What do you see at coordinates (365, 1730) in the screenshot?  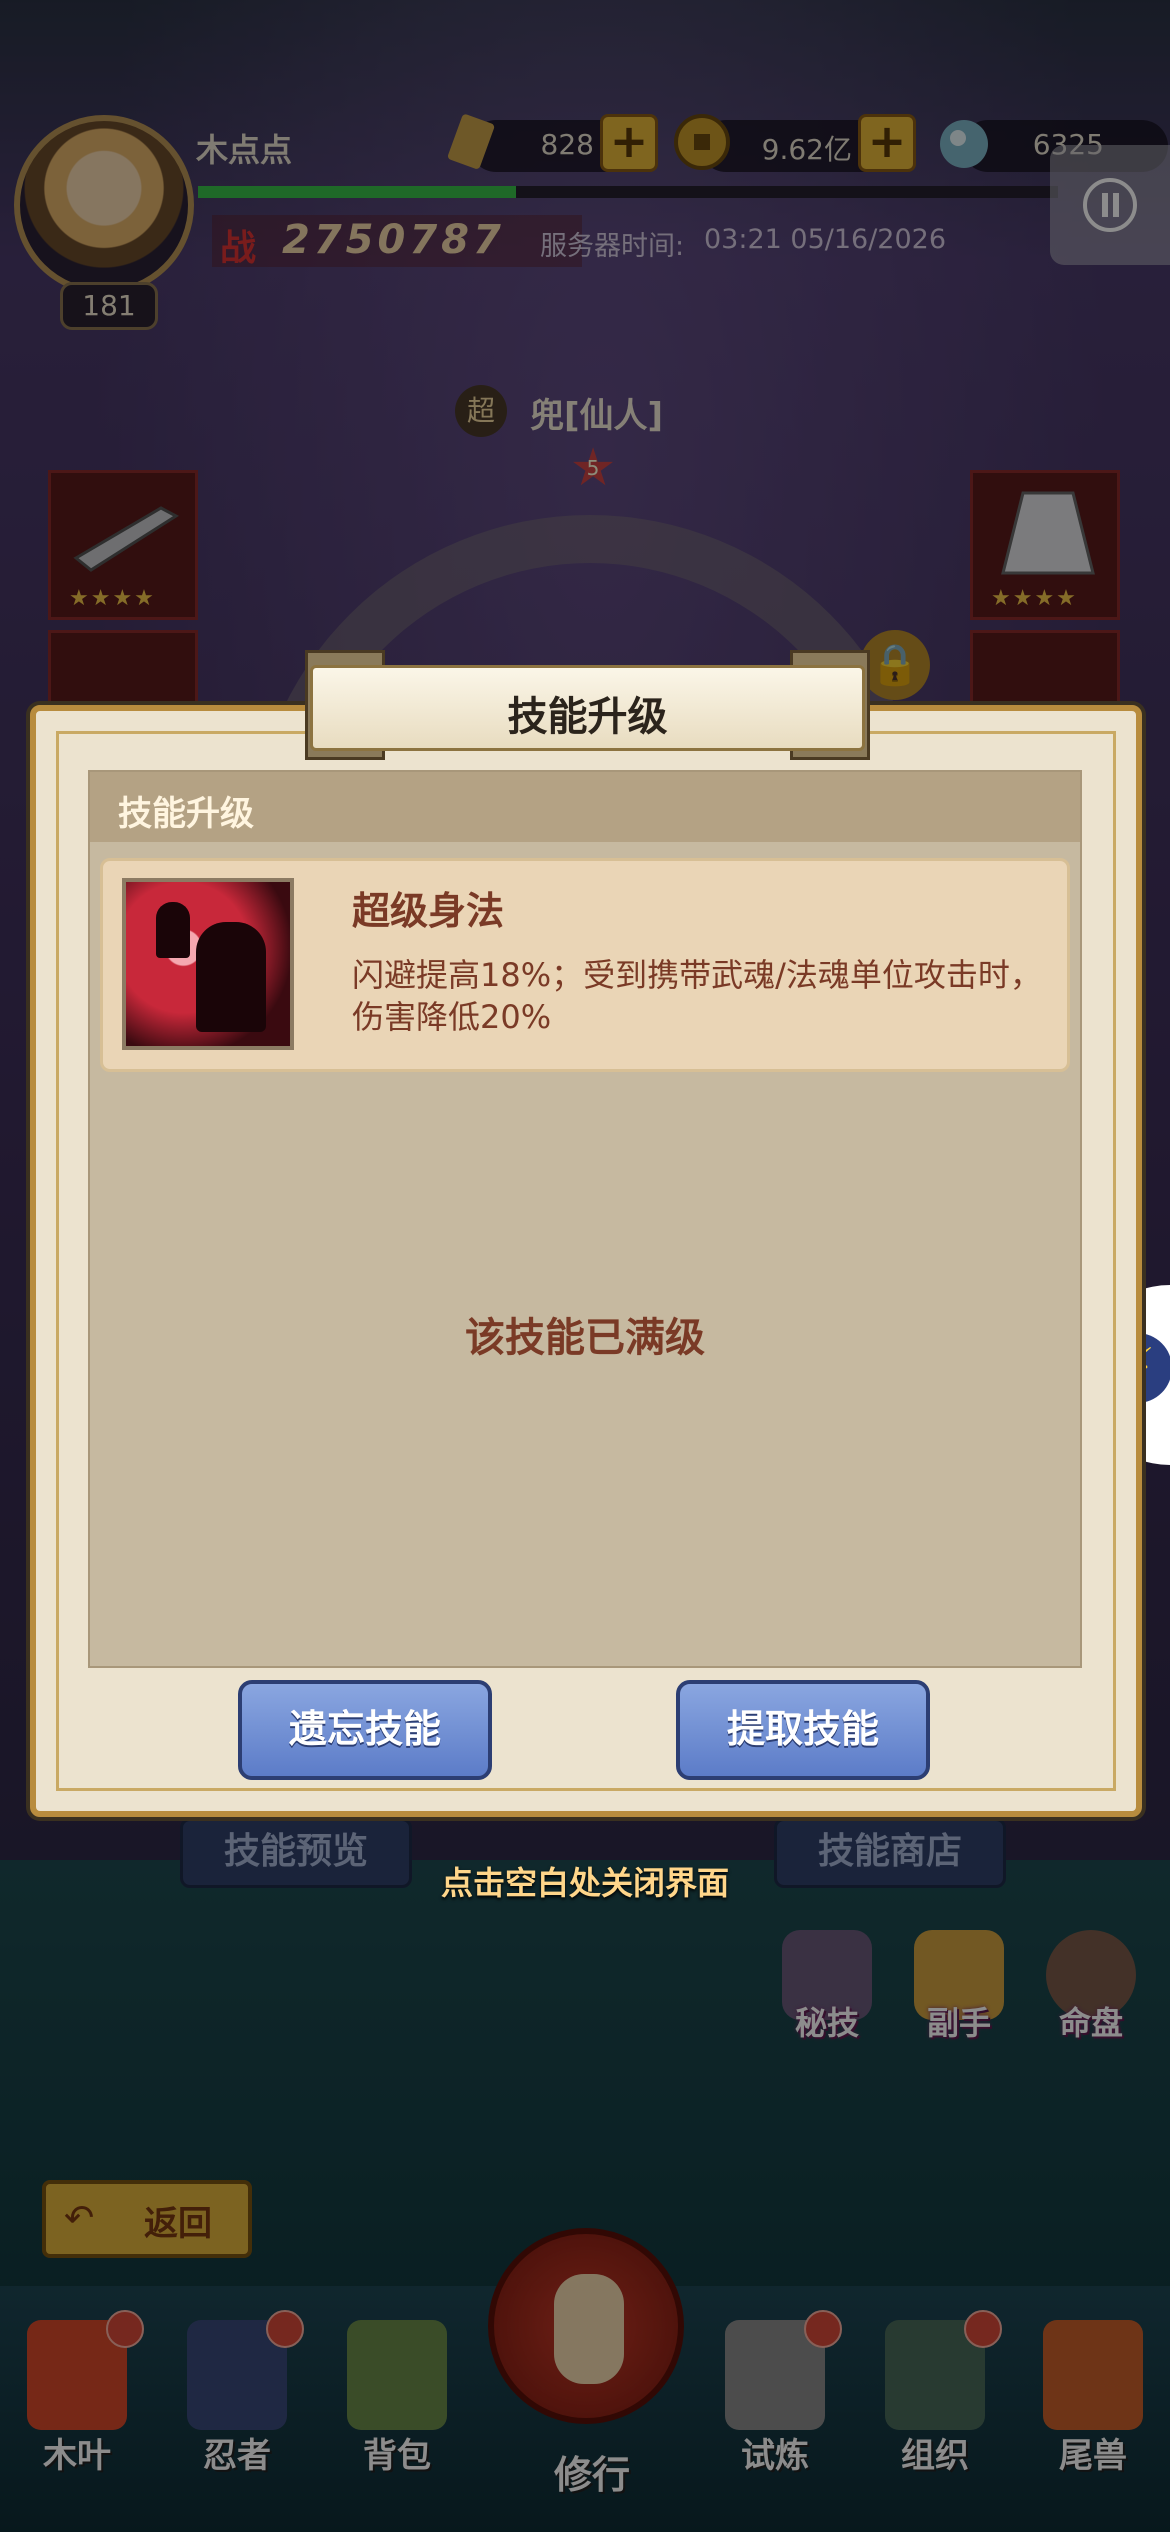 I see `forget-skill-button: 遗忘技能` at bounding box center [365, 1730].